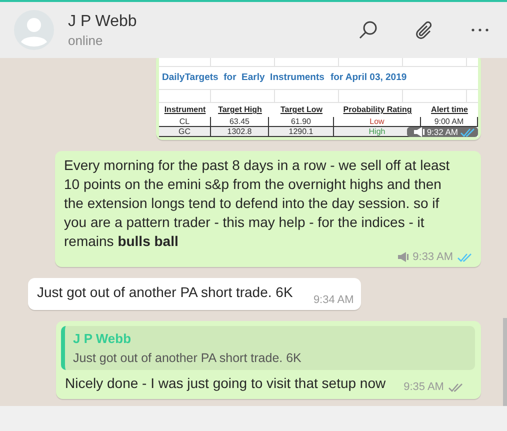  I want to click on quote-author: J P Webb, so click(102, 338).